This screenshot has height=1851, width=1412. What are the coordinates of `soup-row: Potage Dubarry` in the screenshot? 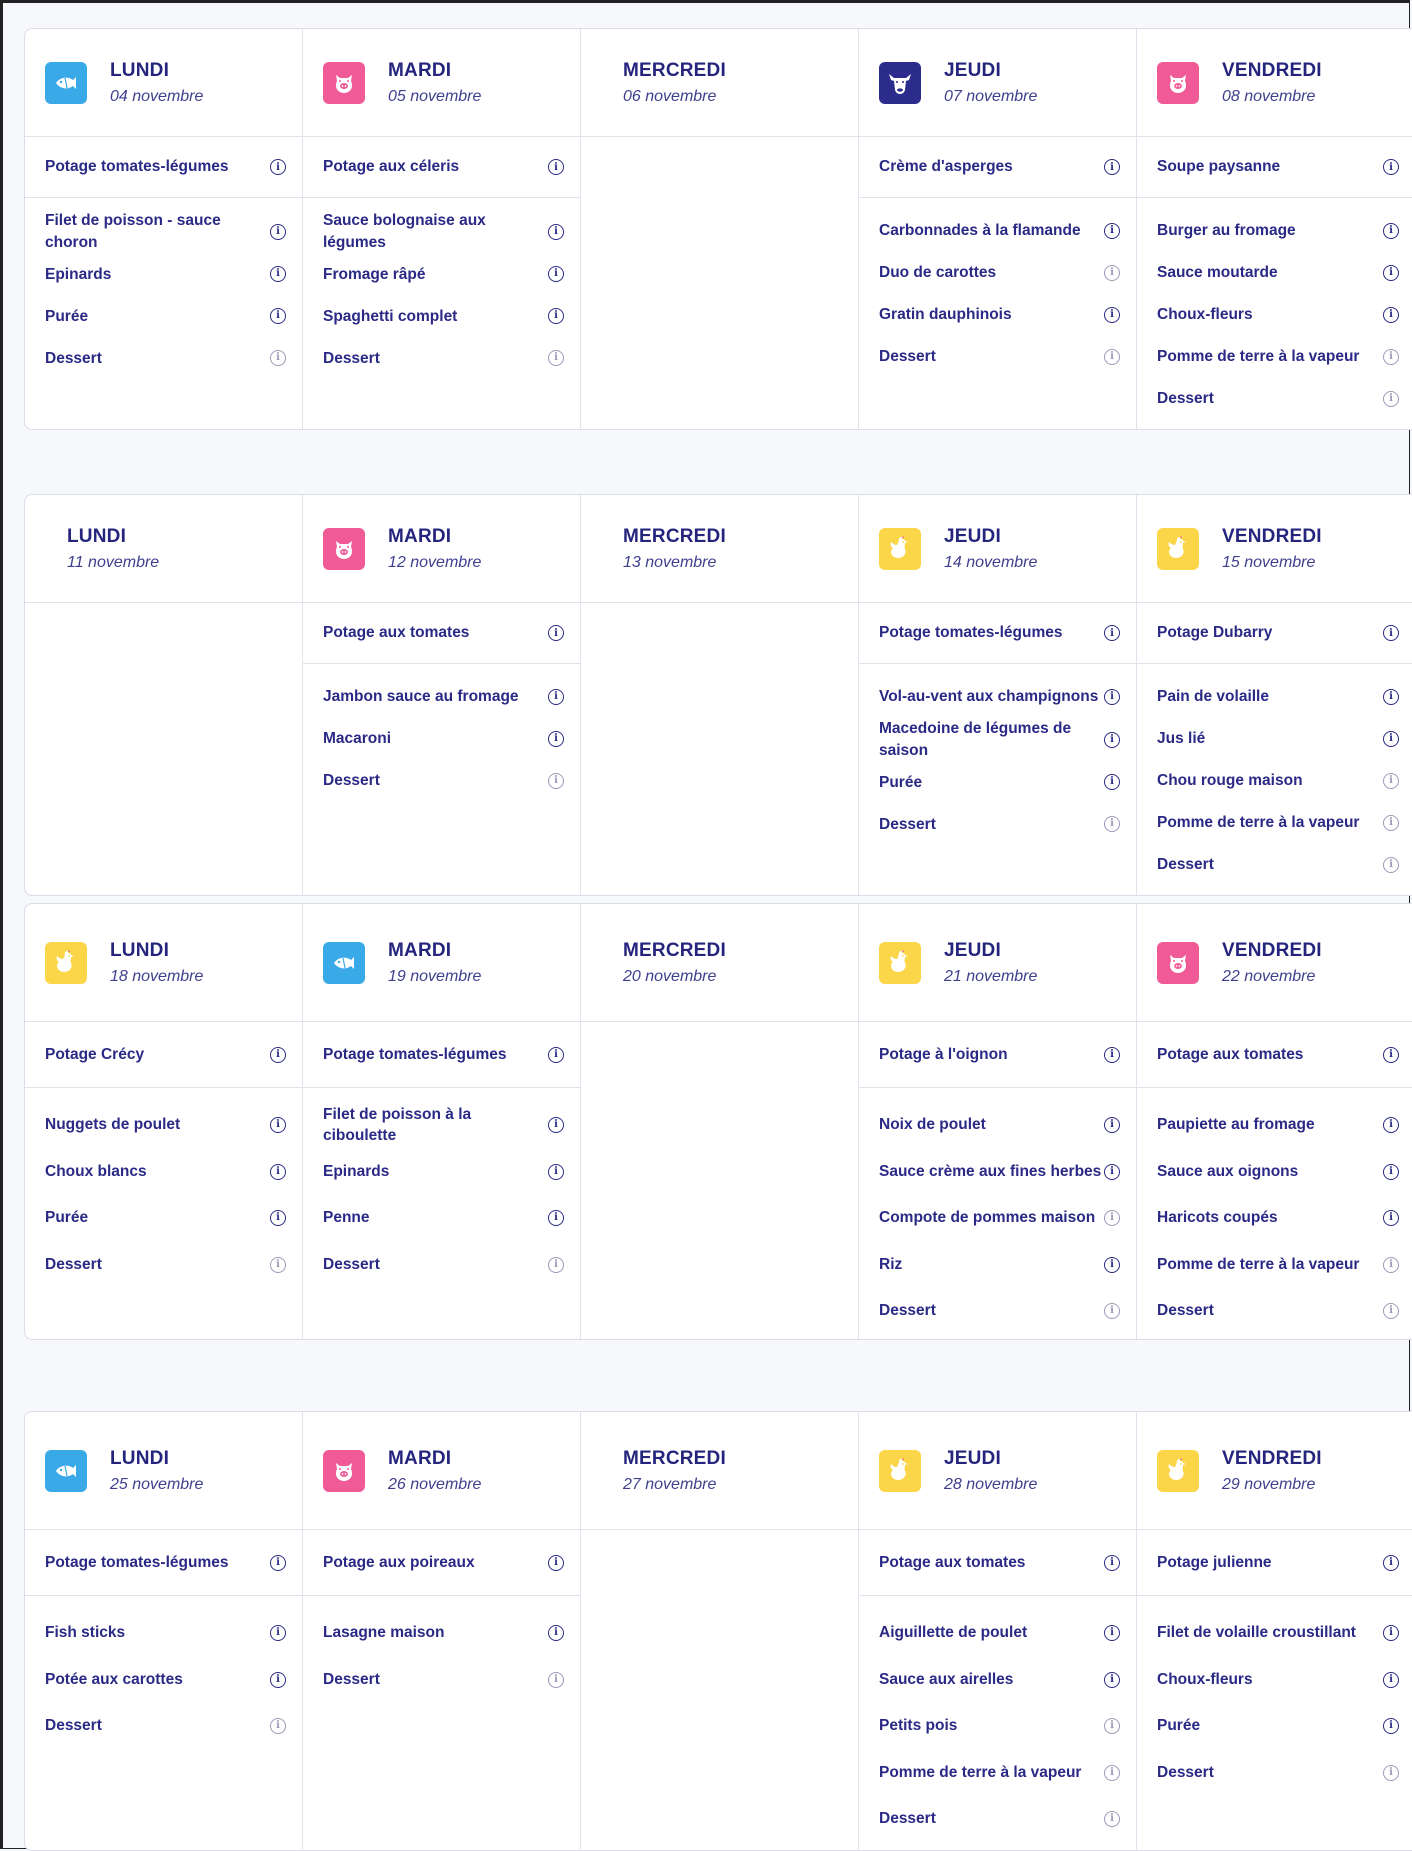 It's located at (1274, 633).